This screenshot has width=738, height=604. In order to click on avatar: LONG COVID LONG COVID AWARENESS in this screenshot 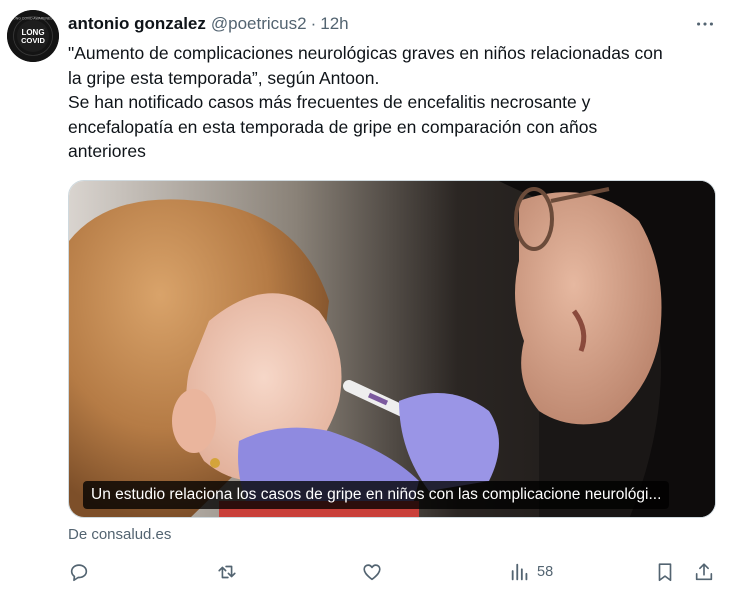, I will do `click(33, 36)`.